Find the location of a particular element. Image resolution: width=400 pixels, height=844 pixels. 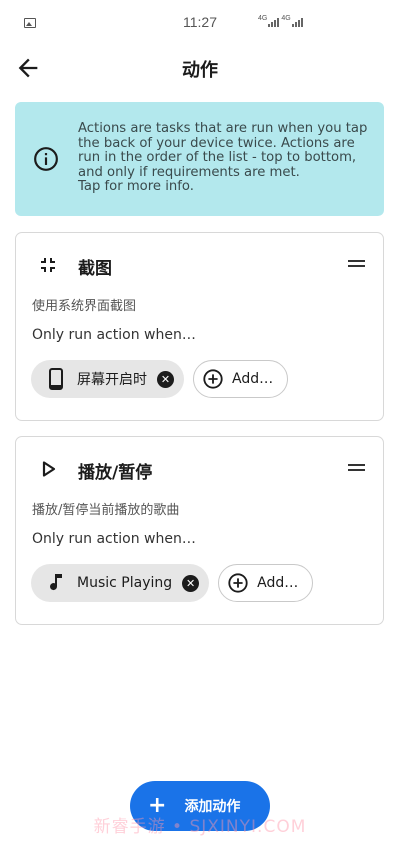

cell-signal-1-icon: 4G is located at coordinates (269, 21).